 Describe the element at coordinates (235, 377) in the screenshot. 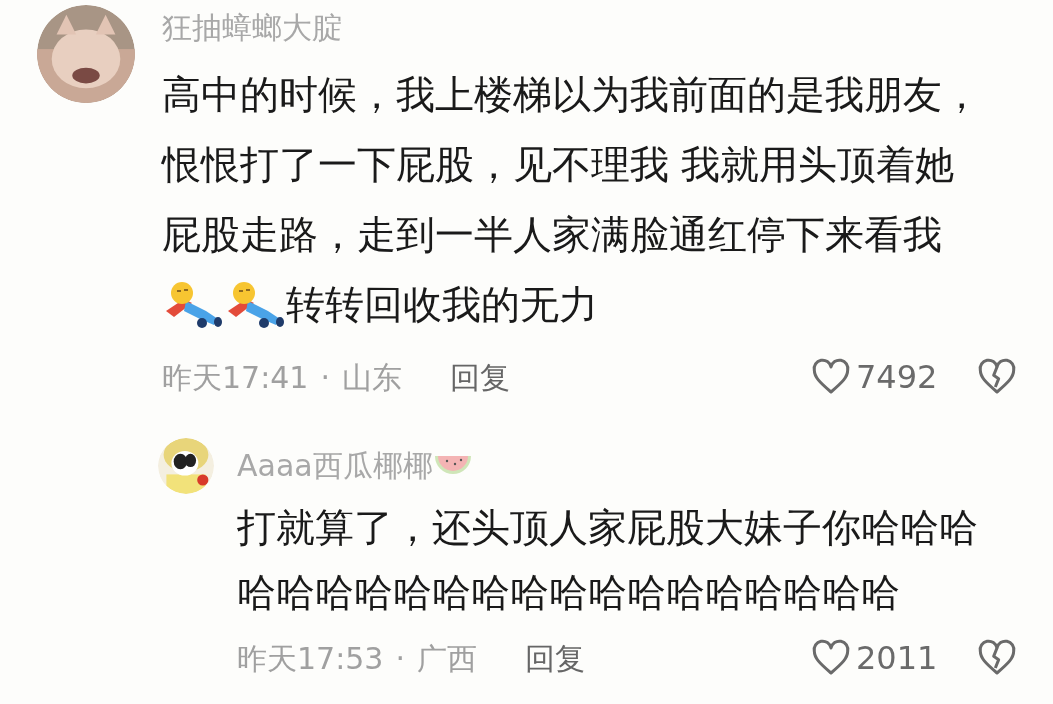

I see `comment-time: 昨天17:41` at that location.